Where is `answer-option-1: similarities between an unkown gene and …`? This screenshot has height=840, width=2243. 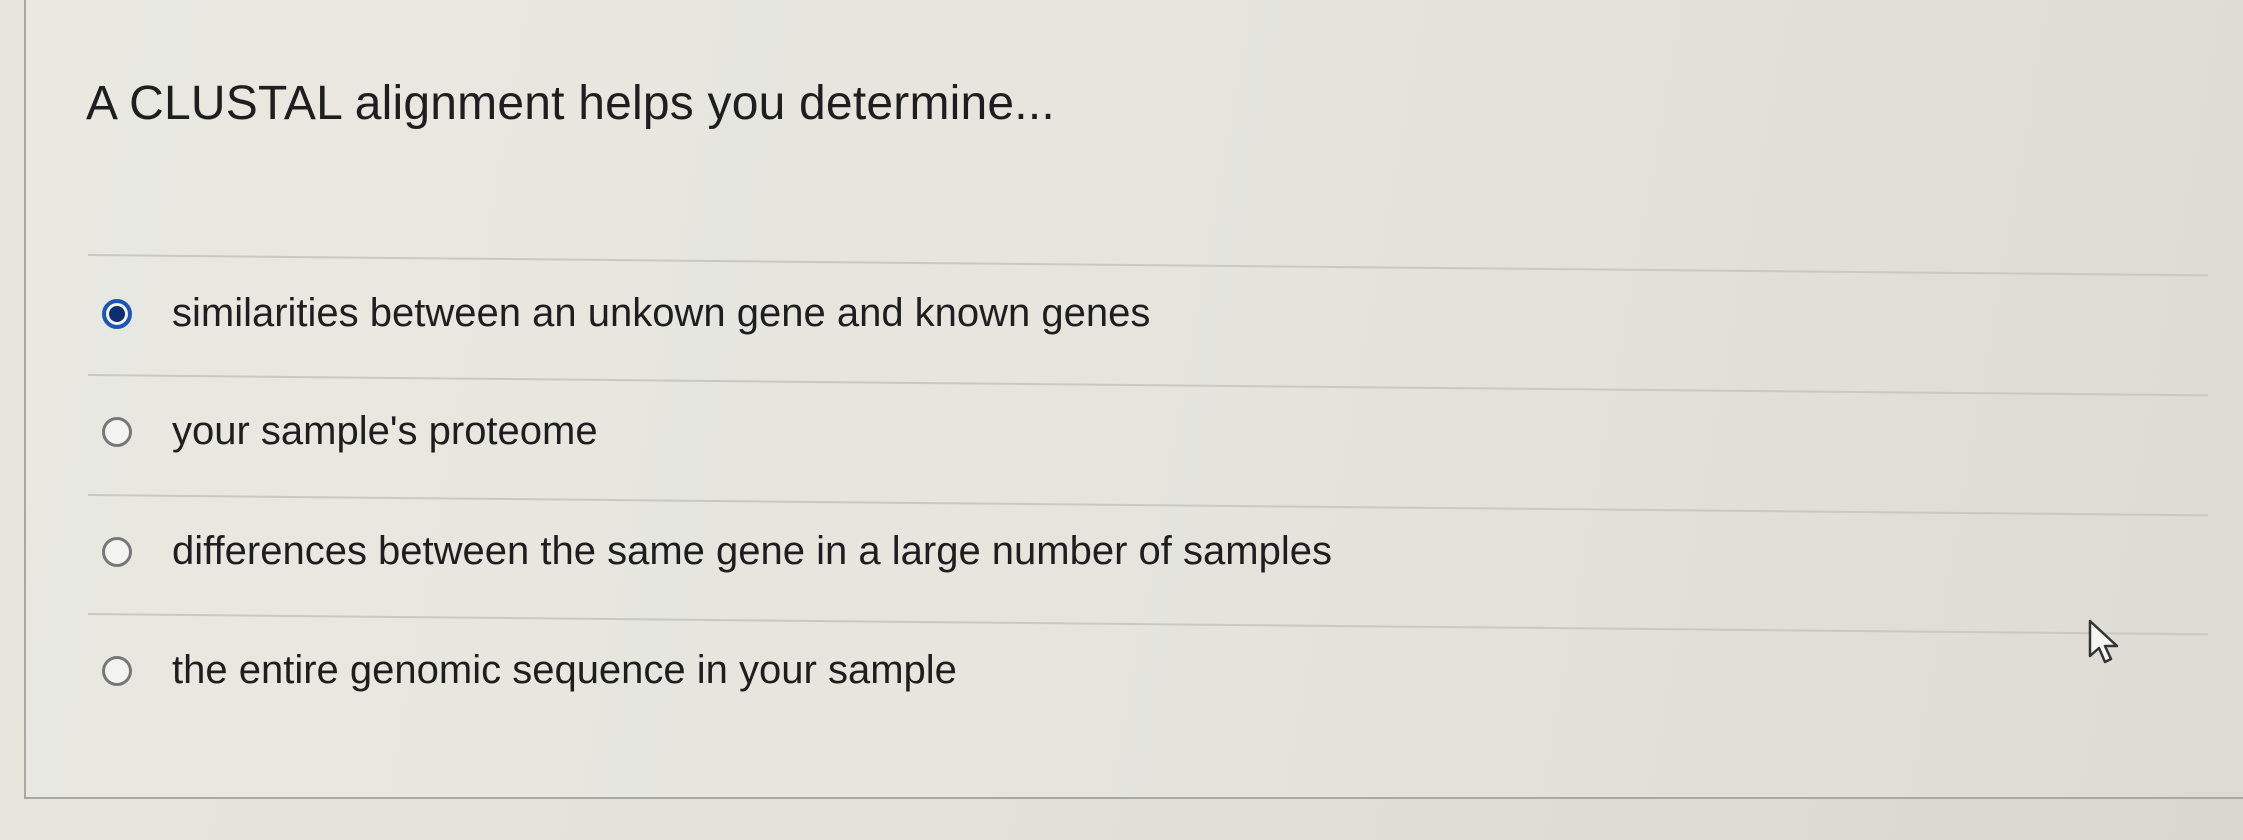 answer-option-1: similarities between an unkown gene and … is located at coordinates (626, 313).